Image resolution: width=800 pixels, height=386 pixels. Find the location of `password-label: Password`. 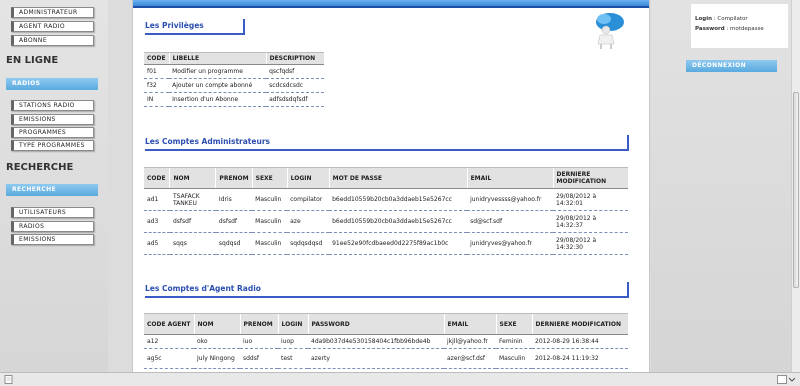

password-label: Password is located at coordinates (710, 29).